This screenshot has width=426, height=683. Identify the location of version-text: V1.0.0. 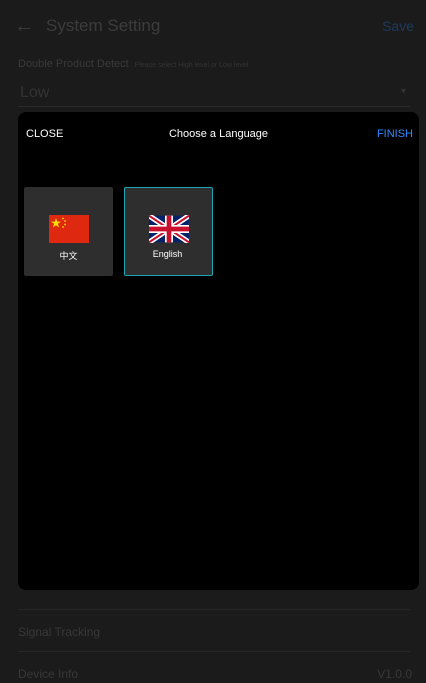
(394, 674).